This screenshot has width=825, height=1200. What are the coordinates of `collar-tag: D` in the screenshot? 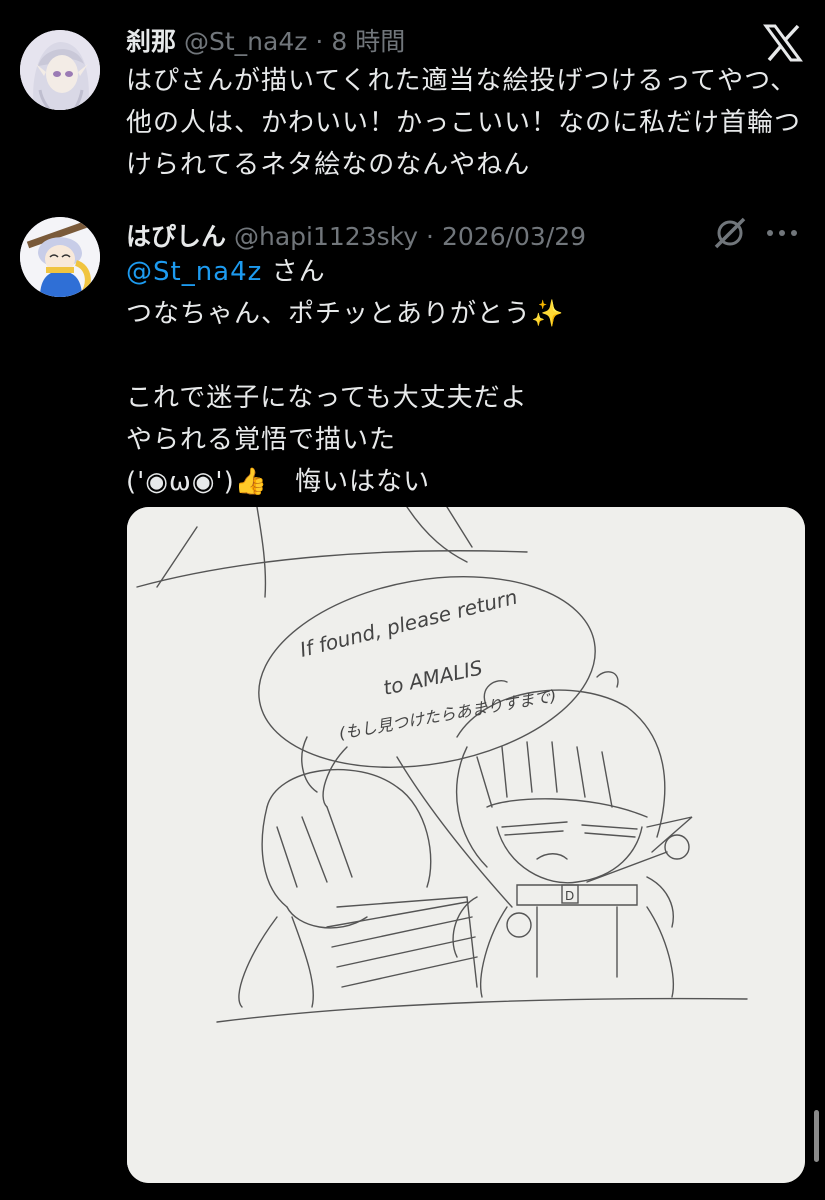 It's located at (569, 896).